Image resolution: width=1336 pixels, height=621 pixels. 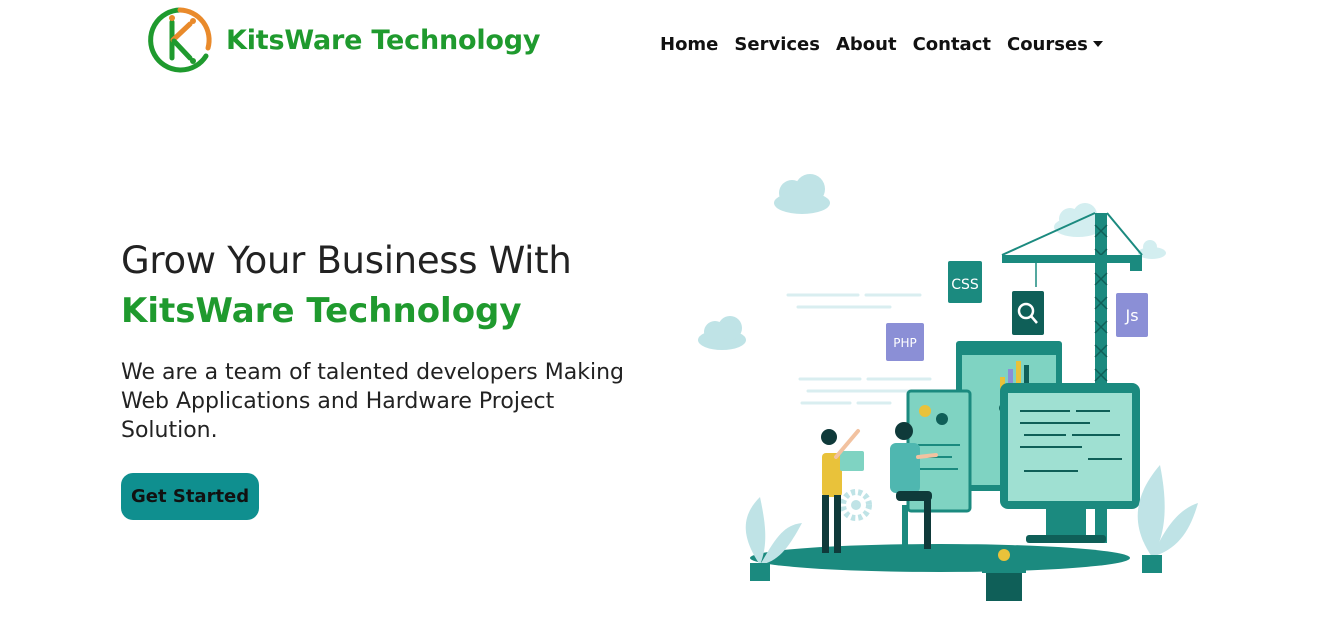 I want to click on nav-contact: Contact, so click(x=952, y=44).